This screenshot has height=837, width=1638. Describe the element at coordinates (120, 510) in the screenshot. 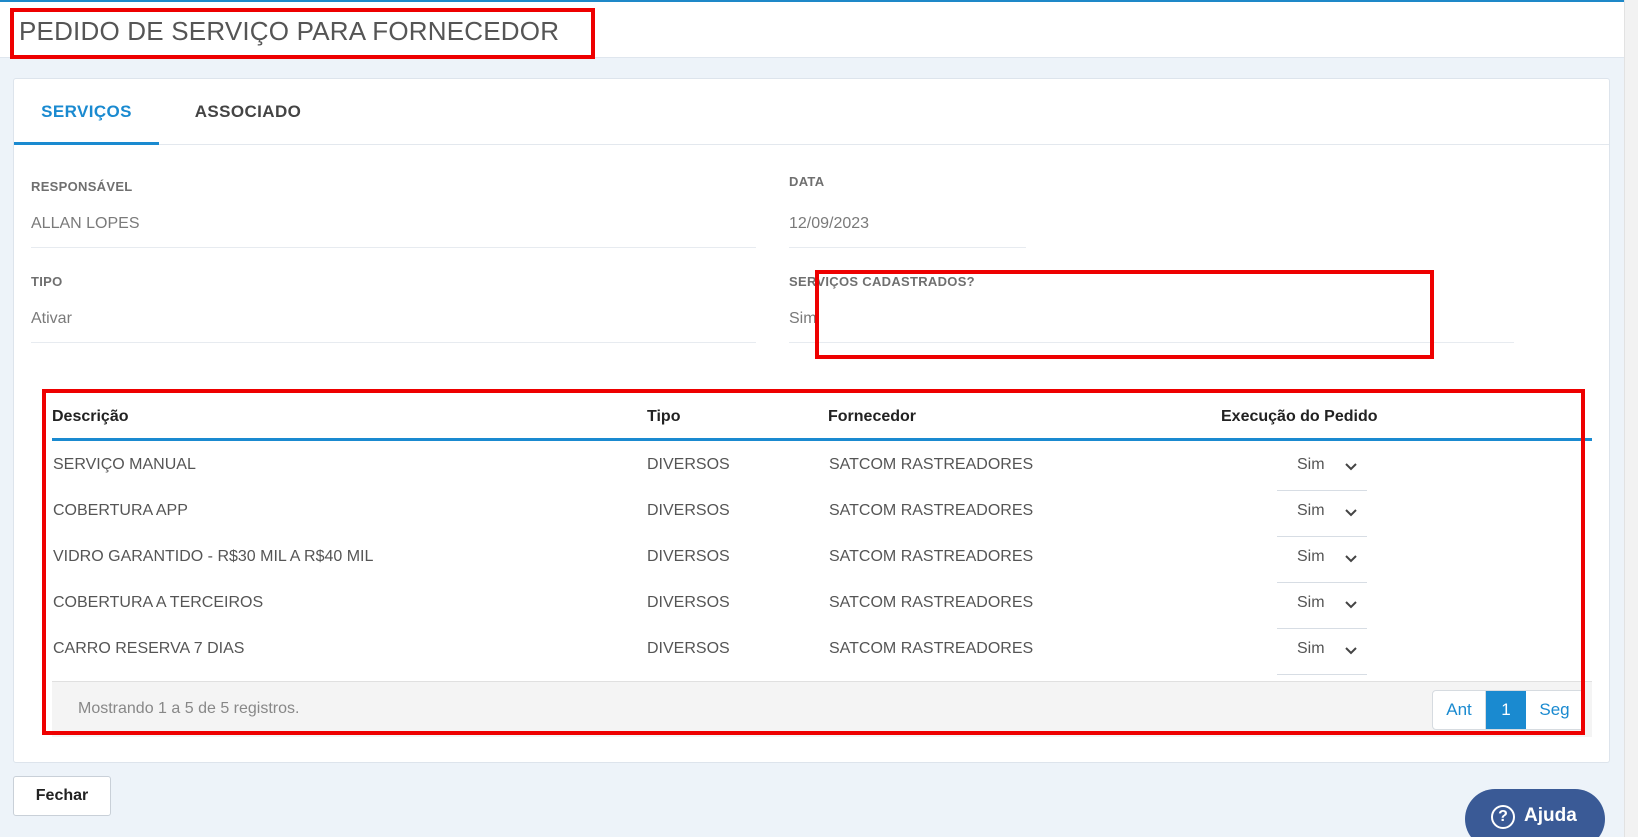

I see `cell-descricao: COBERTURA APP` at that location.